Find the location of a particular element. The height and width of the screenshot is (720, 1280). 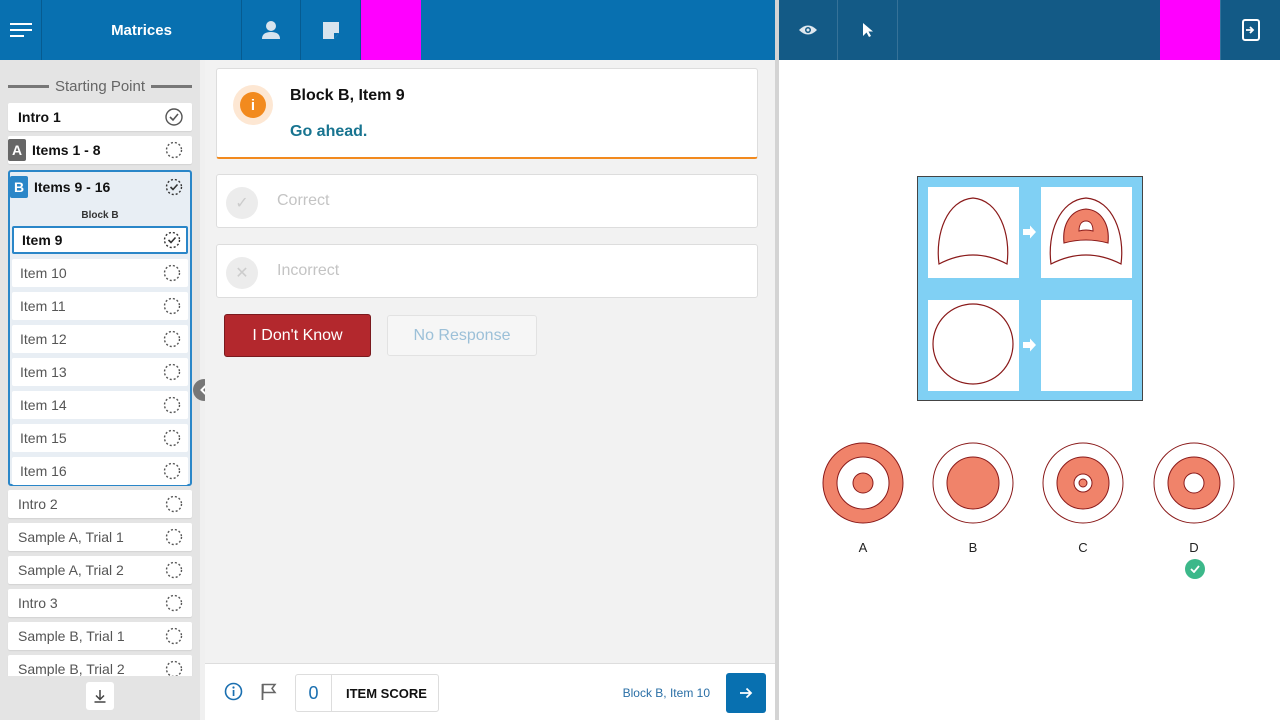

choice-b-label: B is located at coordinates (973, 547).